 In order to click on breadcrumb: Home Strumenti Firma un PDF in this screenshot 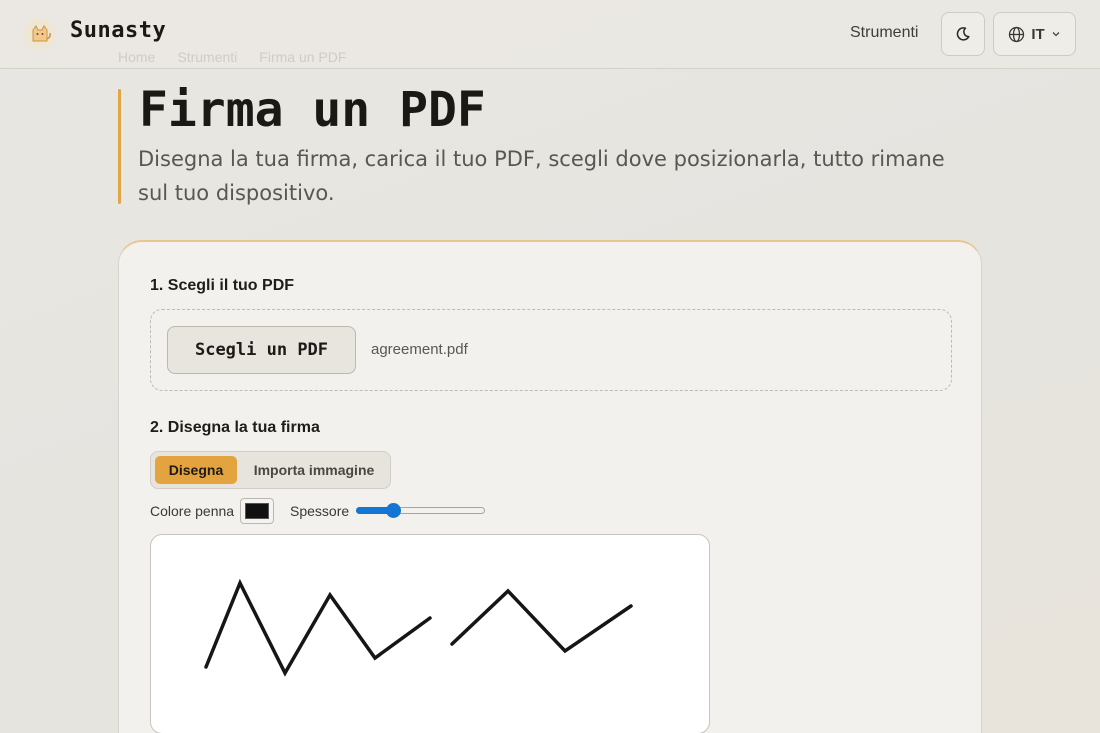, I will do `click(232, 57)`.